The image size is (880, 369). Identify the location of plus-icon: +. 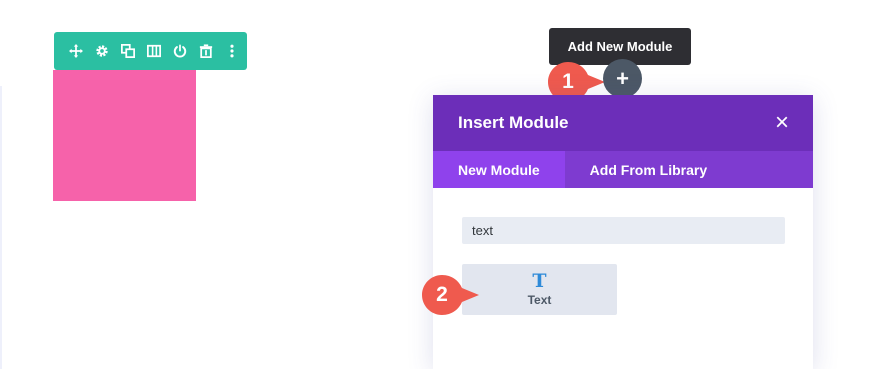
(622, 78).